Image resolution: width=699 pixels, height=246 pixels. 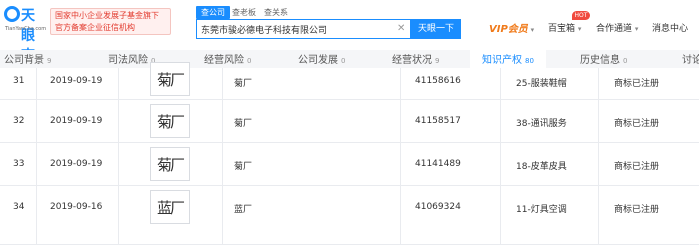 I want to click on logo-domain: TianYanCha.com, so click(x=26, y=29).